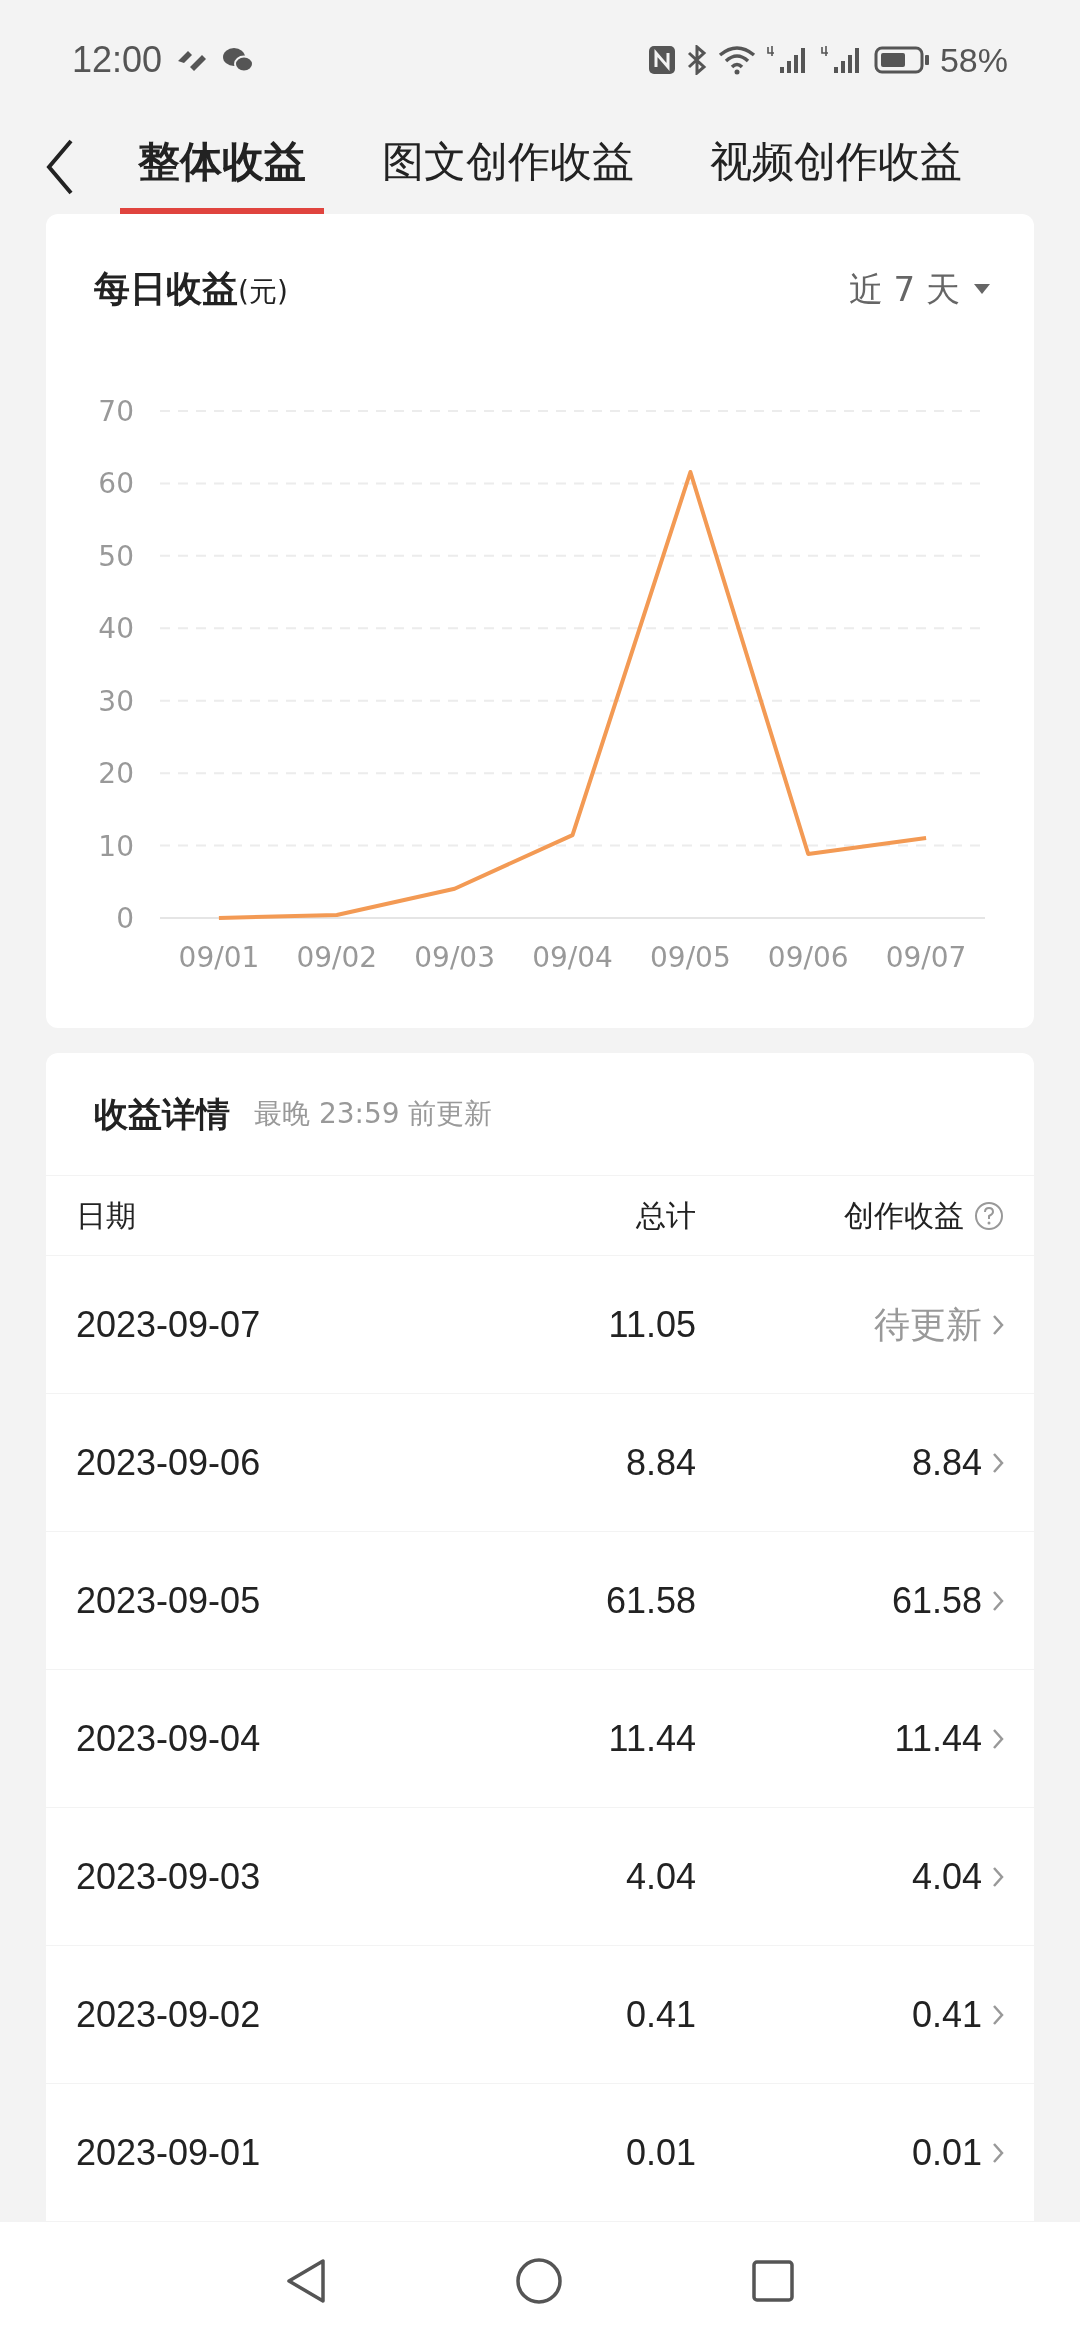  I want to click on y-tick-label: 0, so click(125, 918).